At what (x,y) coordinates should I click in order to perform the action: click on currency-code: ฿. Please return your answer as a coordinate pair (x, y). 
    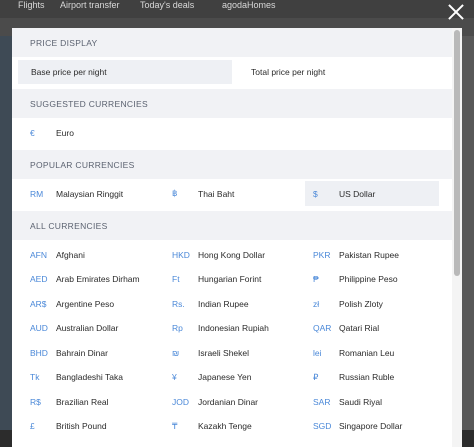
    Looking at the image, I should click on (175, 193).